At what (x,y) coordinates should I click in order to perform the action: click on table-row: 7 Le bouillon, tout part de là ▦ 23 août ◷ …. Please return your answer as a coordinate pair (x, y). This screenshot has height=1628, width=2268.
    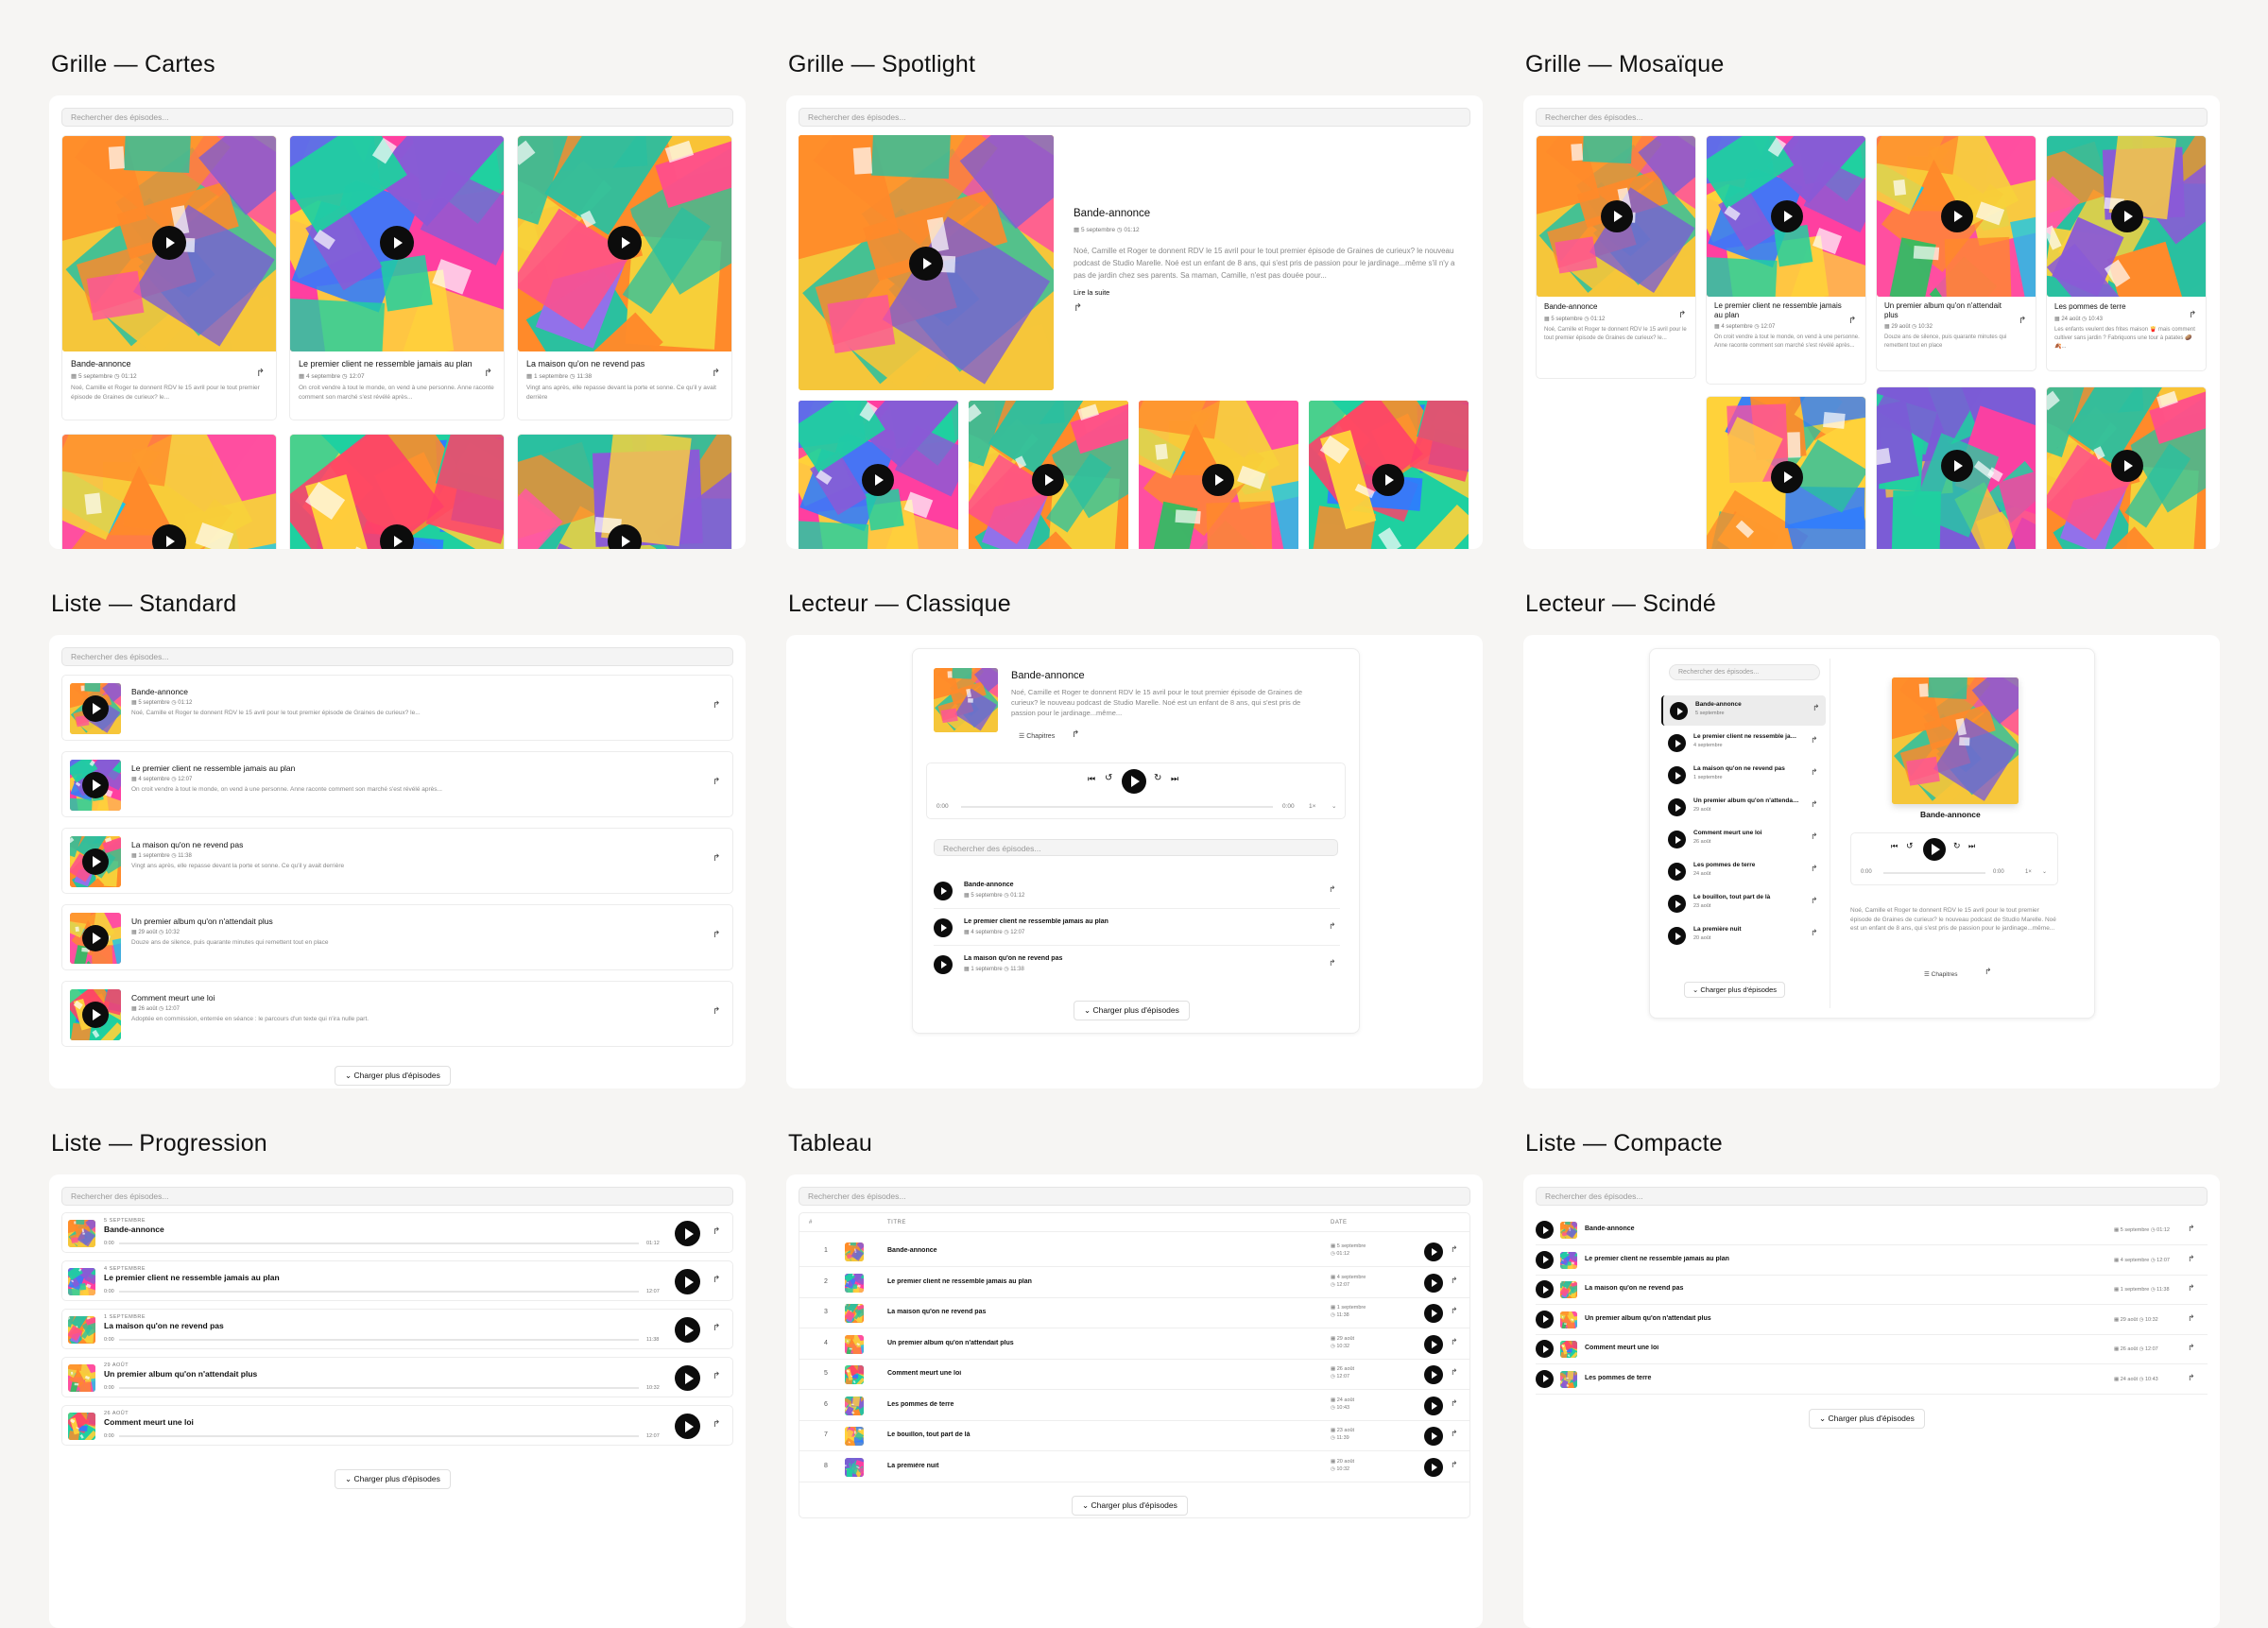
    Looking at the image, I should click on (1134, 1435).